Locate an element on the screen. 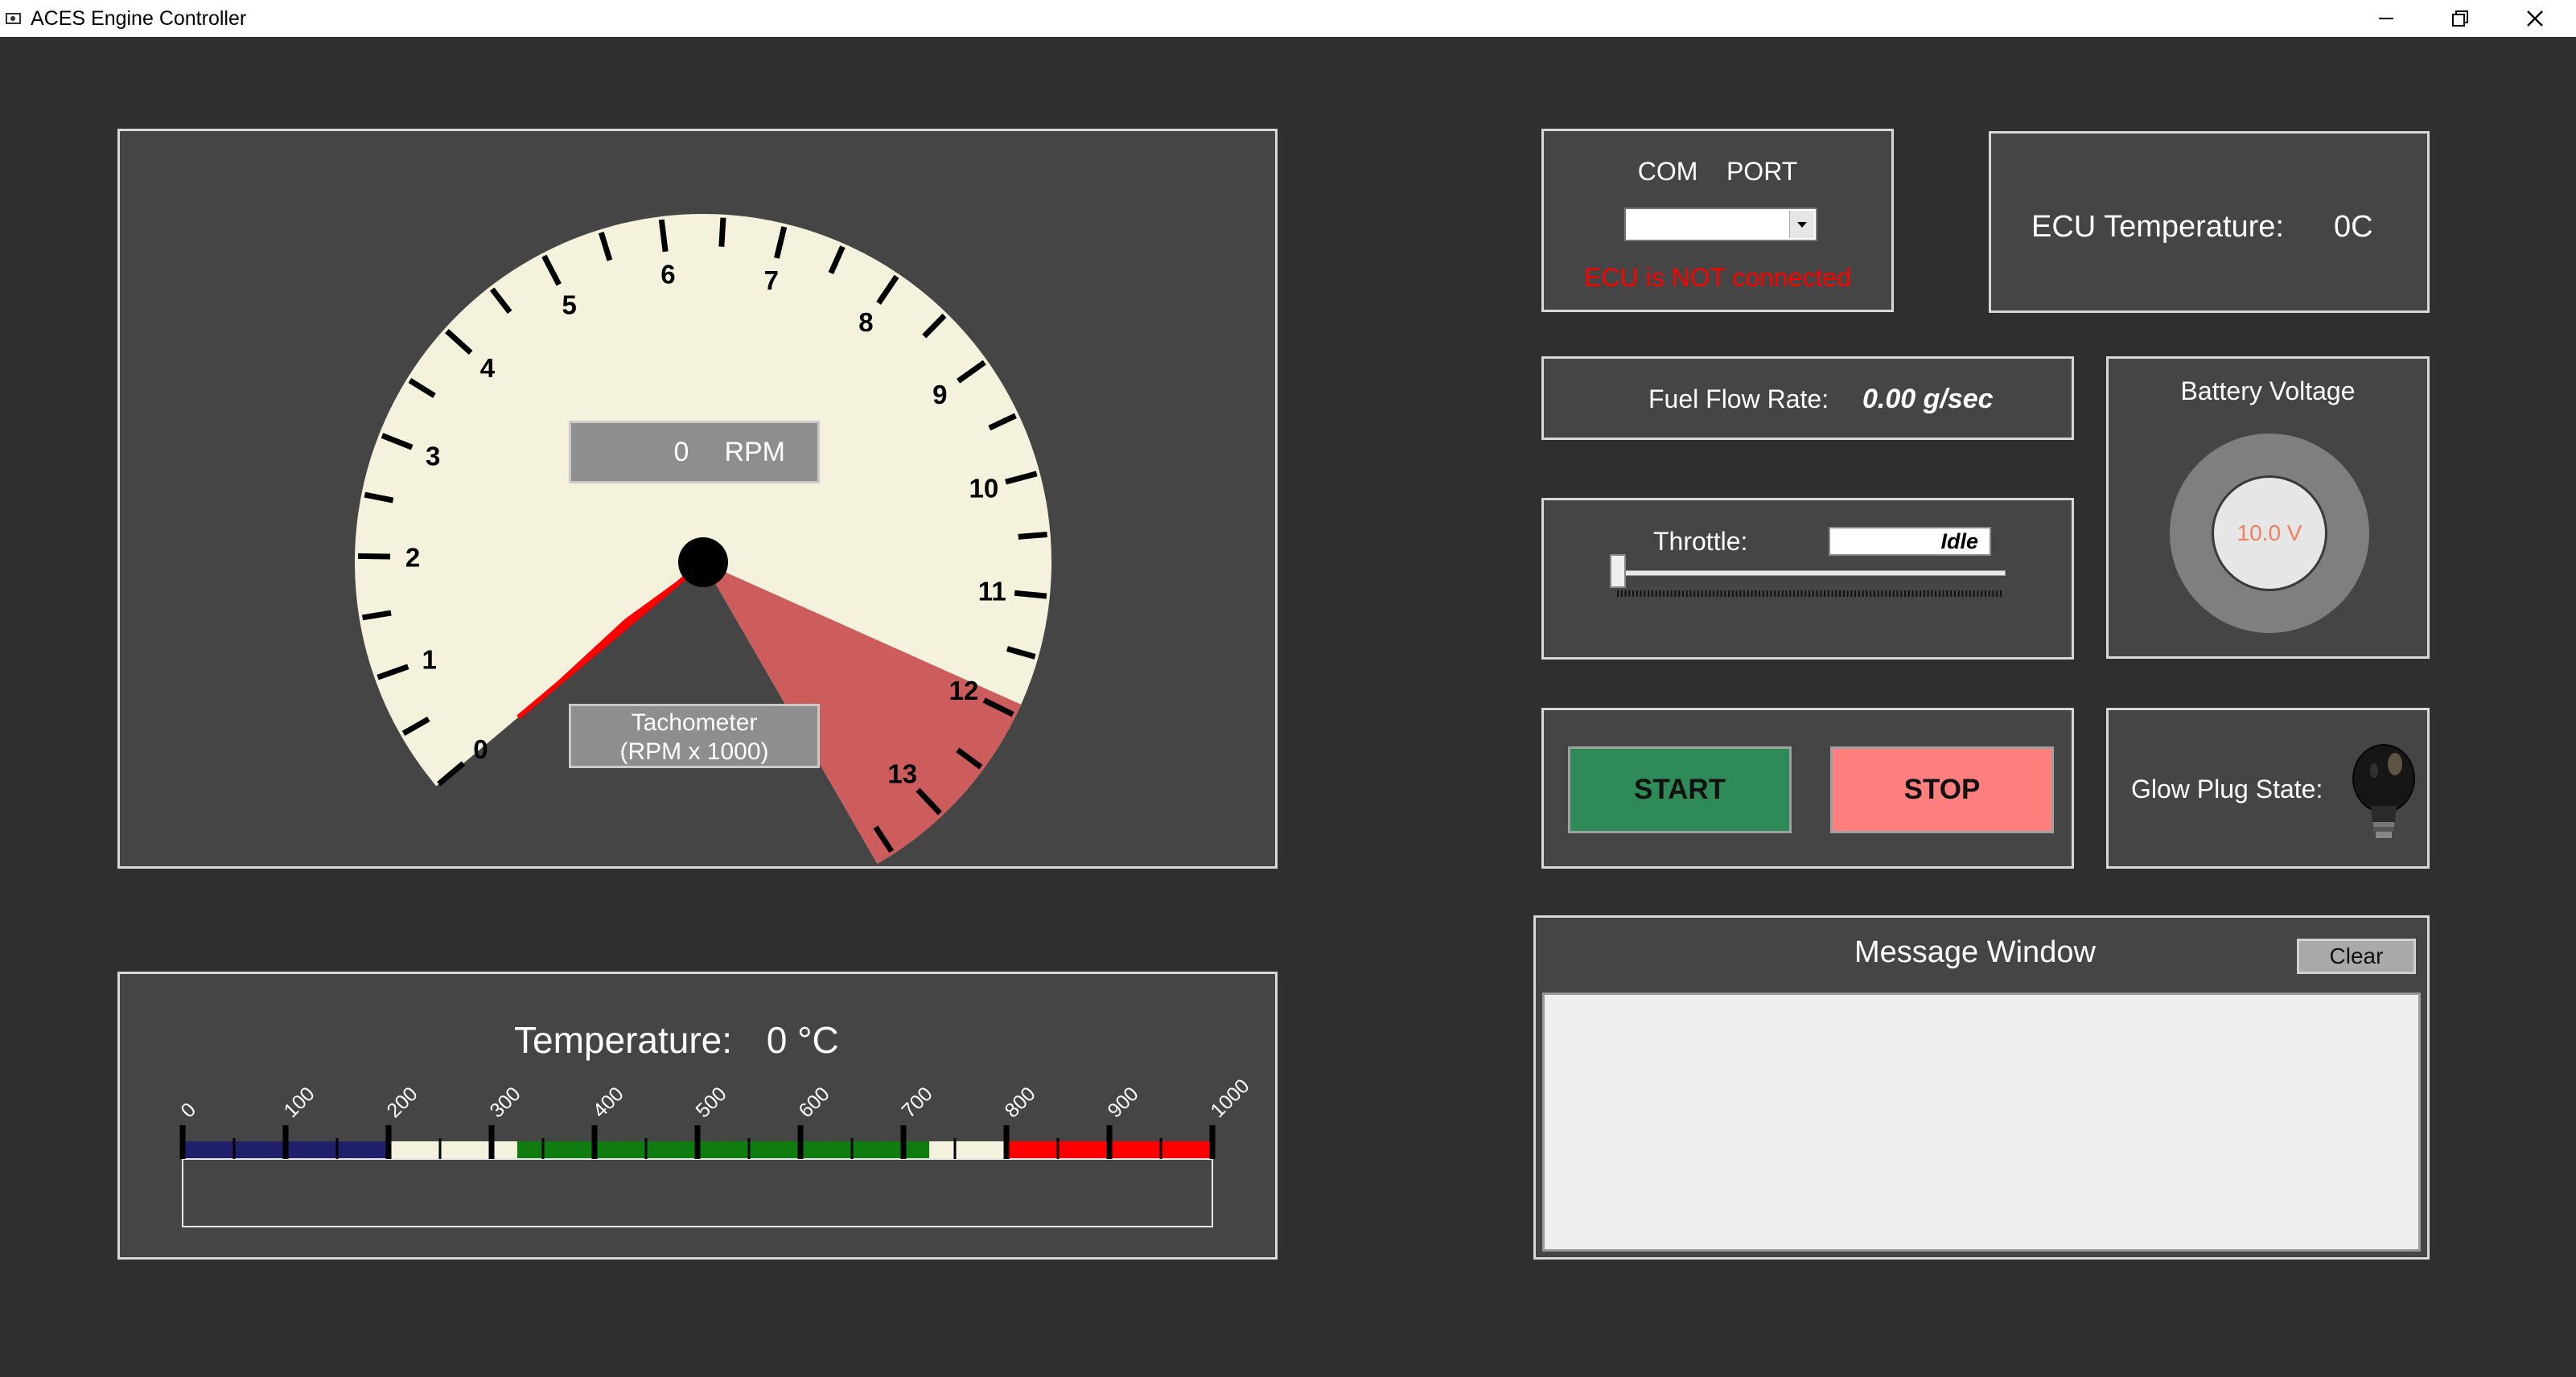 The image size is (2576, 1377). com-port-label: COM PORT is located at coordinates (1717, 171).